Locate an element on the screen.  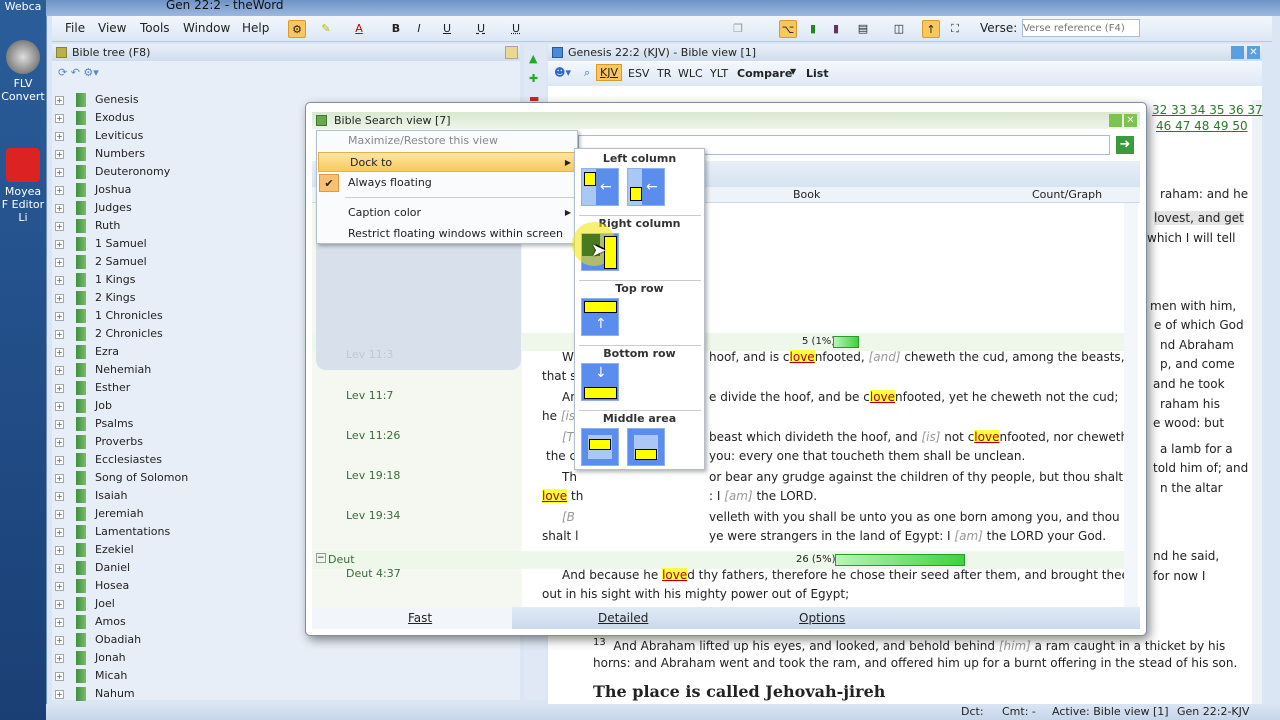
copy-icon: ❐ is located at coordinates (738, 29).